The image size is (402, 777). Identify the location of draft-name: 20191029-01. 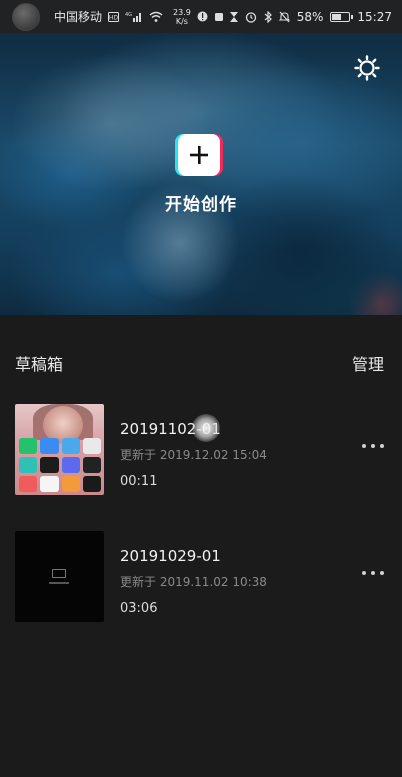
(170, 556).